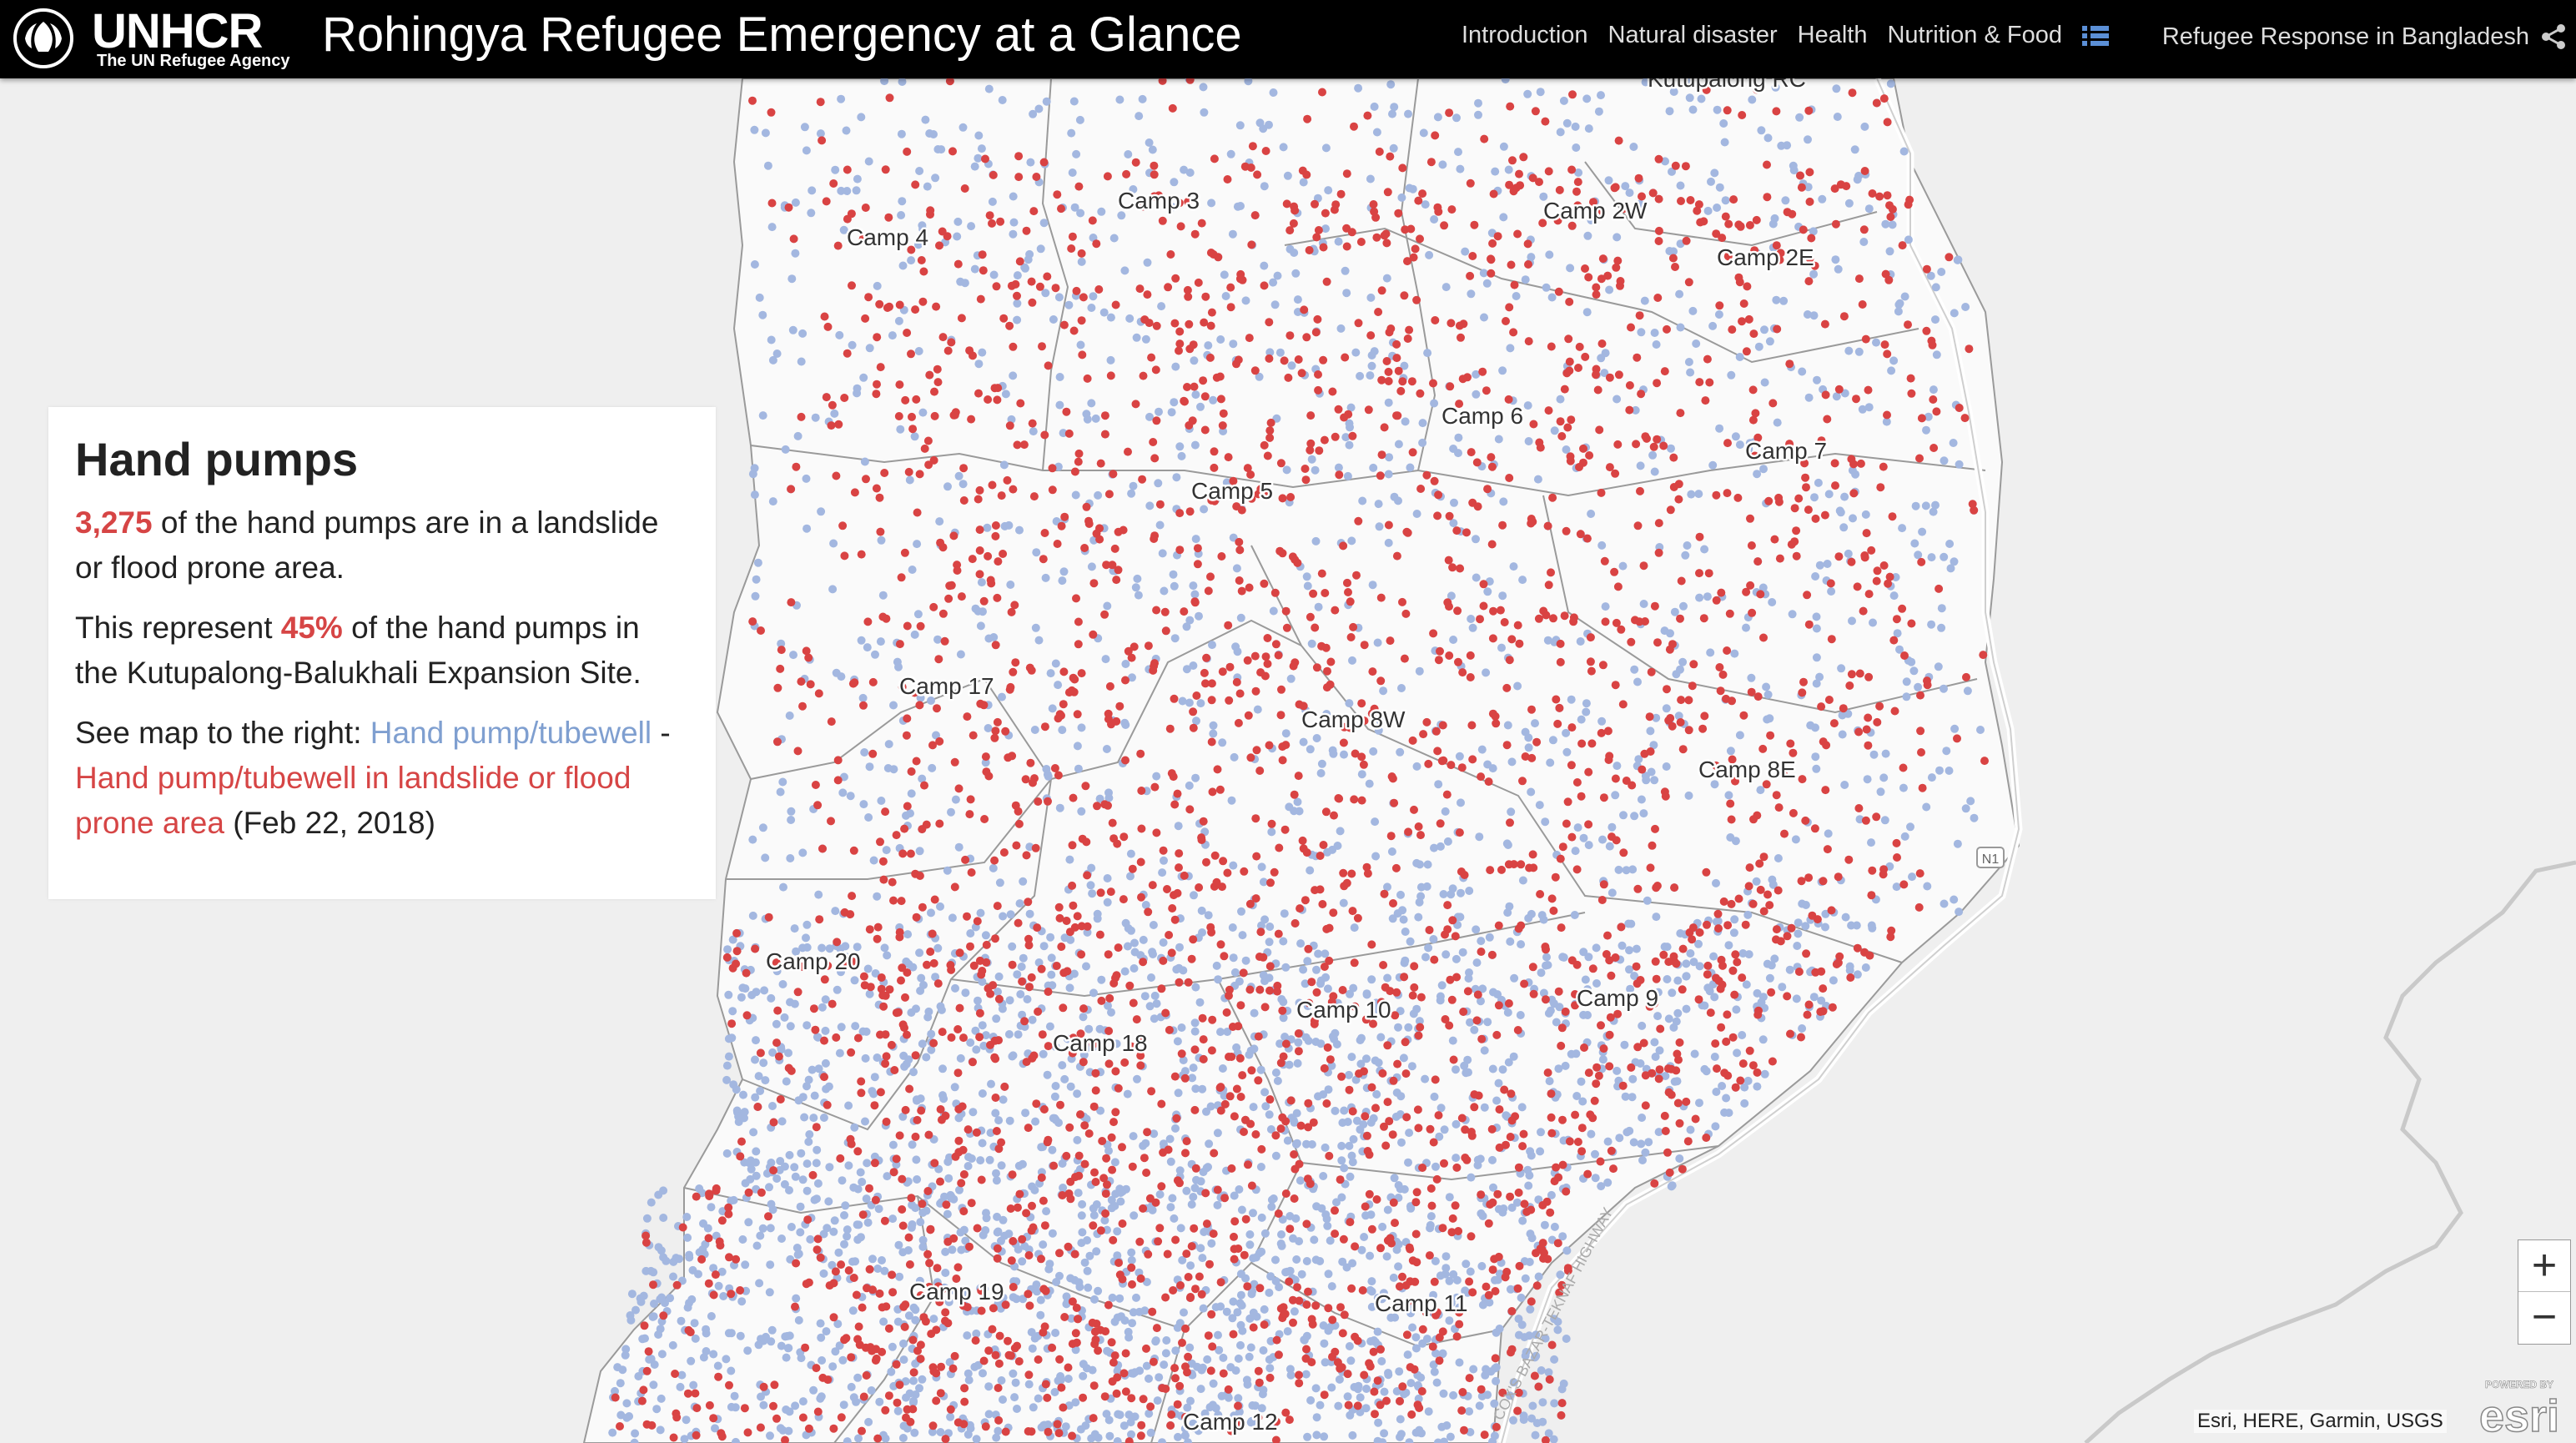 The image size is (2576, 1443). I want to click on camp-label: Camp 4, so click(887, 237).